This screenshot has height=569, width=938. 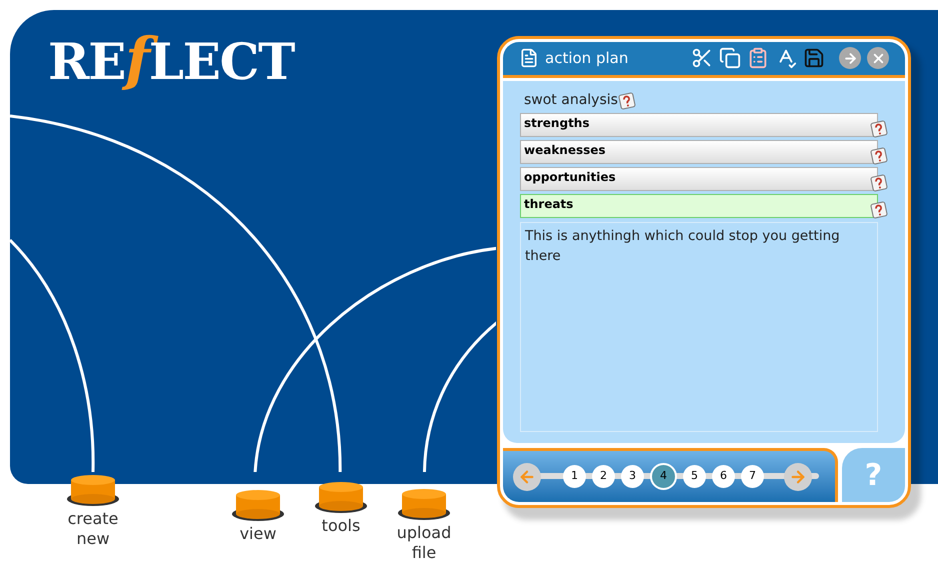 I want to click on next-page-button, so click(x=798, y=476).